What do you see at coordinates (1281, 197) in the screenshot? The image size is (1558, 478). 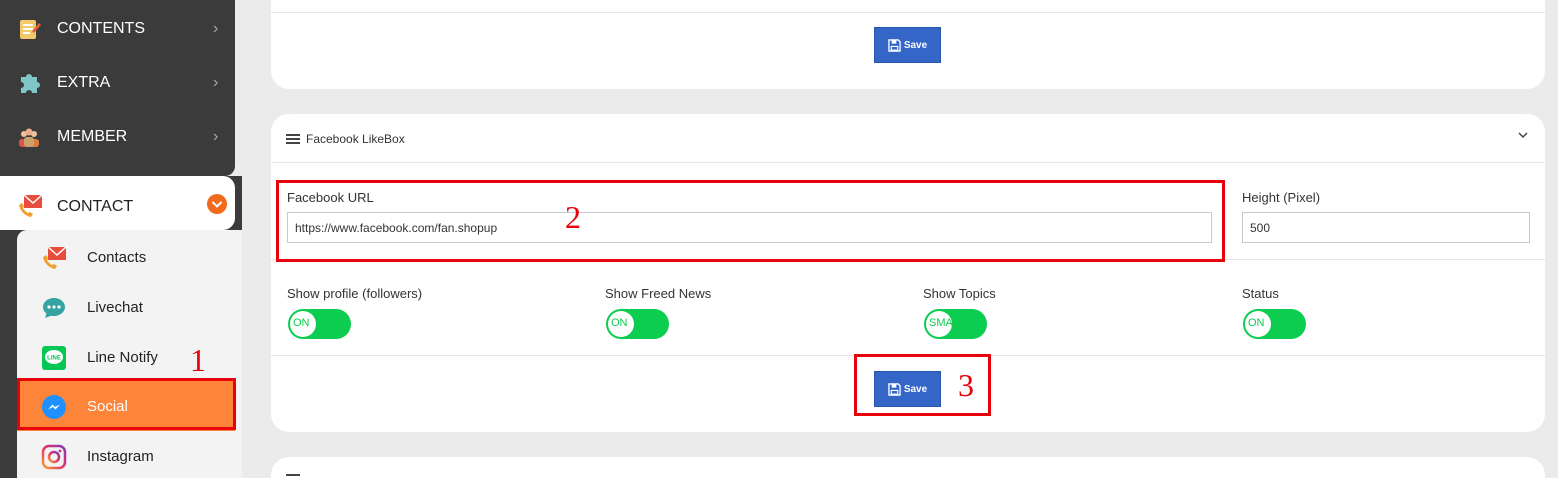 I see `height-label: Height (Pixel)` at bounding box center [1281, 197].